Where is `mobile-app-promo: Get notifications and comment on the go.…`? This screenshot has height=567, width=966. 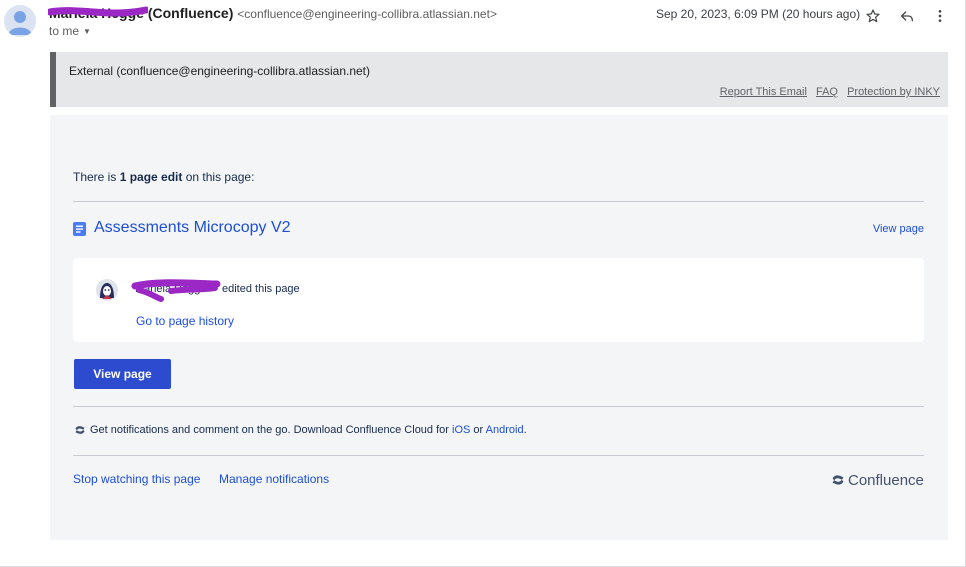 mobile-app-promo: Get notifications and comment on the go.… is located at coordinates (308, 430).